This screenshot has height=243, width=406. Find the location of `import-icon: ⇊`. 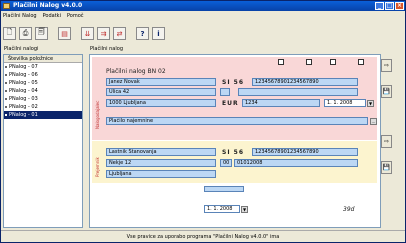

import-icon: ⇊ is located at coordinates (87, 33).